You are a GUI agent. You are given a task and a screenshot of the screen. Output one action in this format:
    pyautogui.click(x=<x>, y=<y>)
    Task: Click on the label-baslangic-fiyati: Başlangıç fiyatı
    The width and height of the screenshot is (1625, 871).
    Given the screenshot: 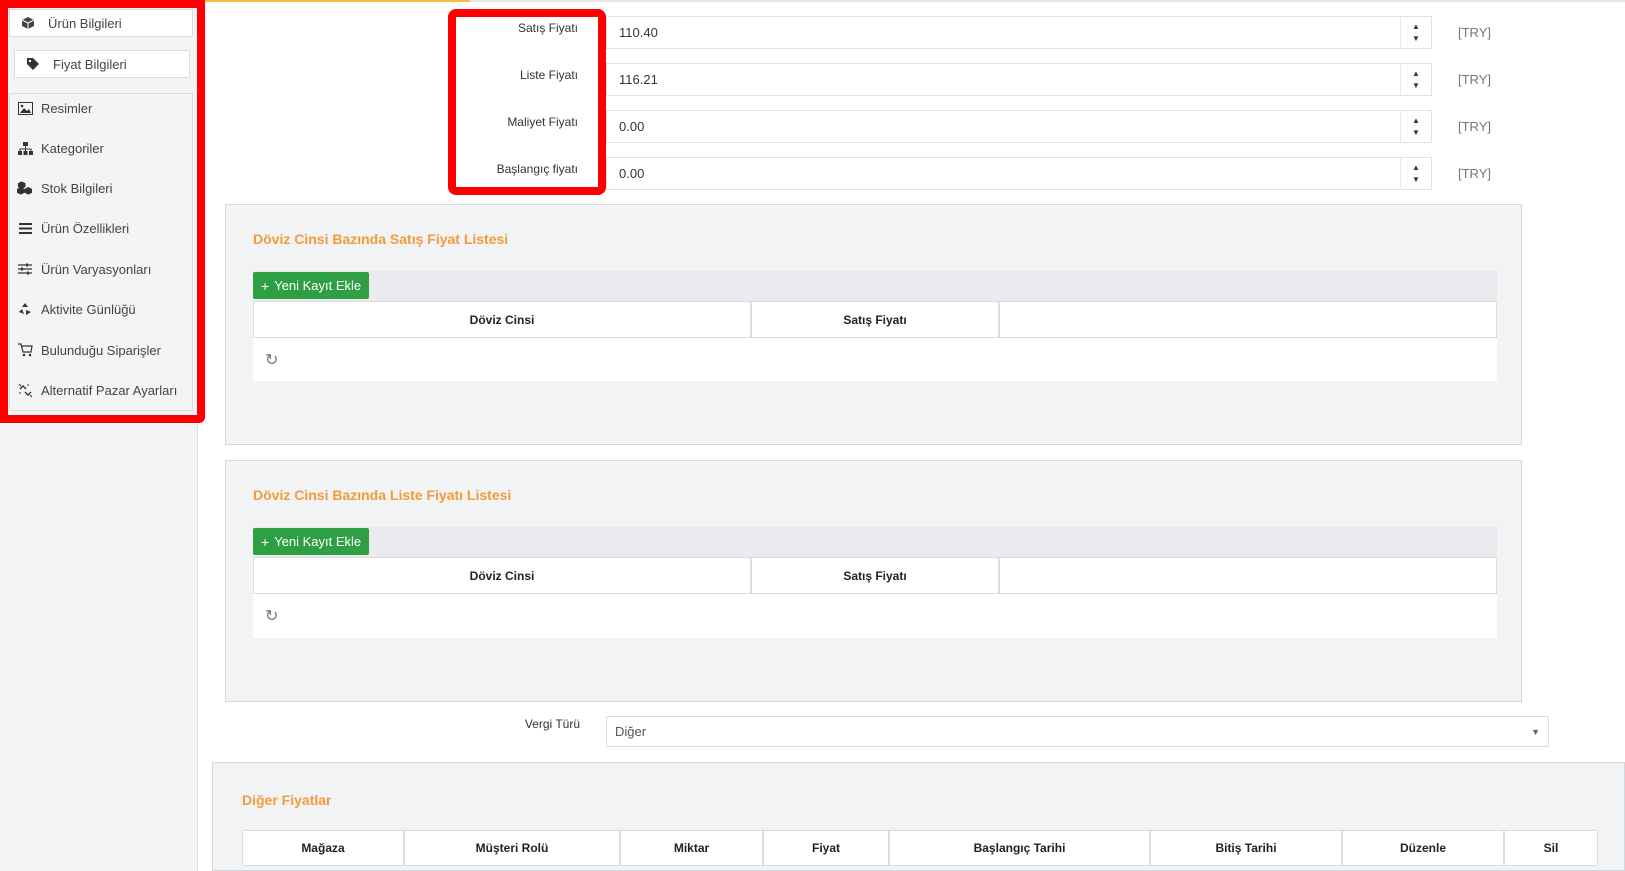 What is the action you would take?
    pyautogui.click(x=537, y=169)
    